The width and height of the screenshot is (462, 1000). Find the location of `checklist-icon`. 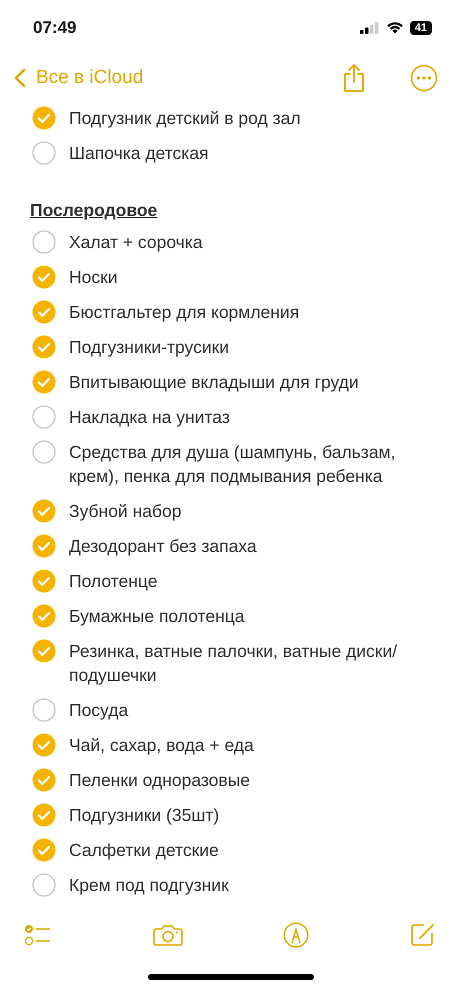

checklist-icon is located at coordinates (38, 935).